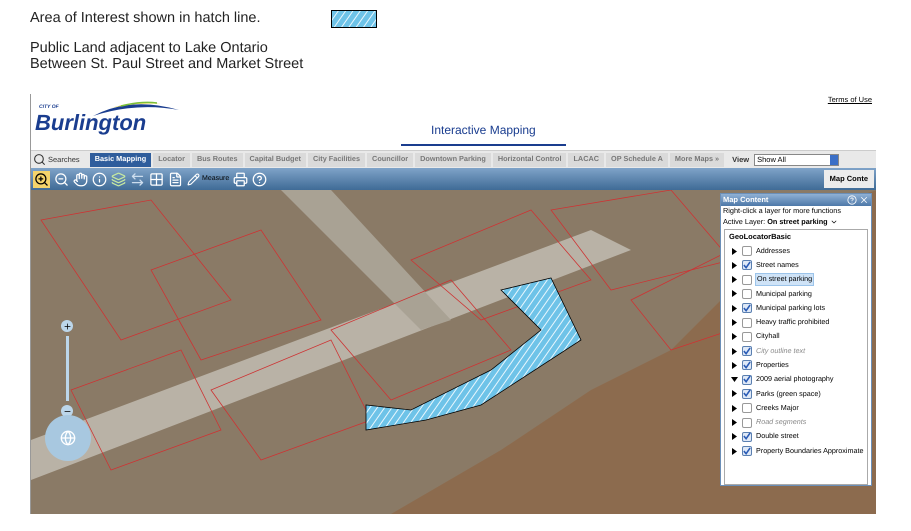 The width and height of the screenshot is (911, 531). Describe the element at coordinates (864, 200) in the screenshot. I see `close-icon` at that location.